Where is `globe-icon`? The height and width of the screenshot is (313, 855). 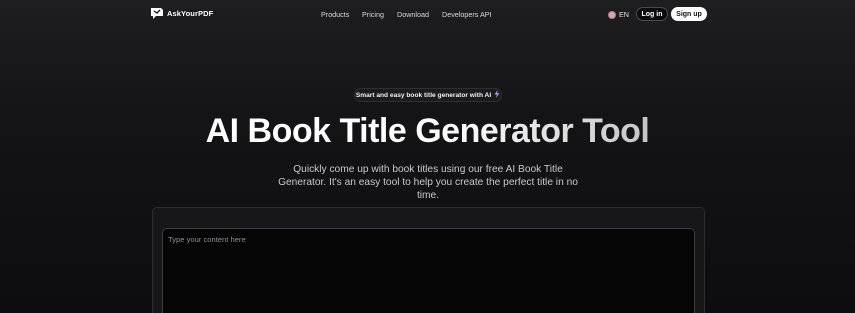
globe-icon is located at coordinates (612, 14).